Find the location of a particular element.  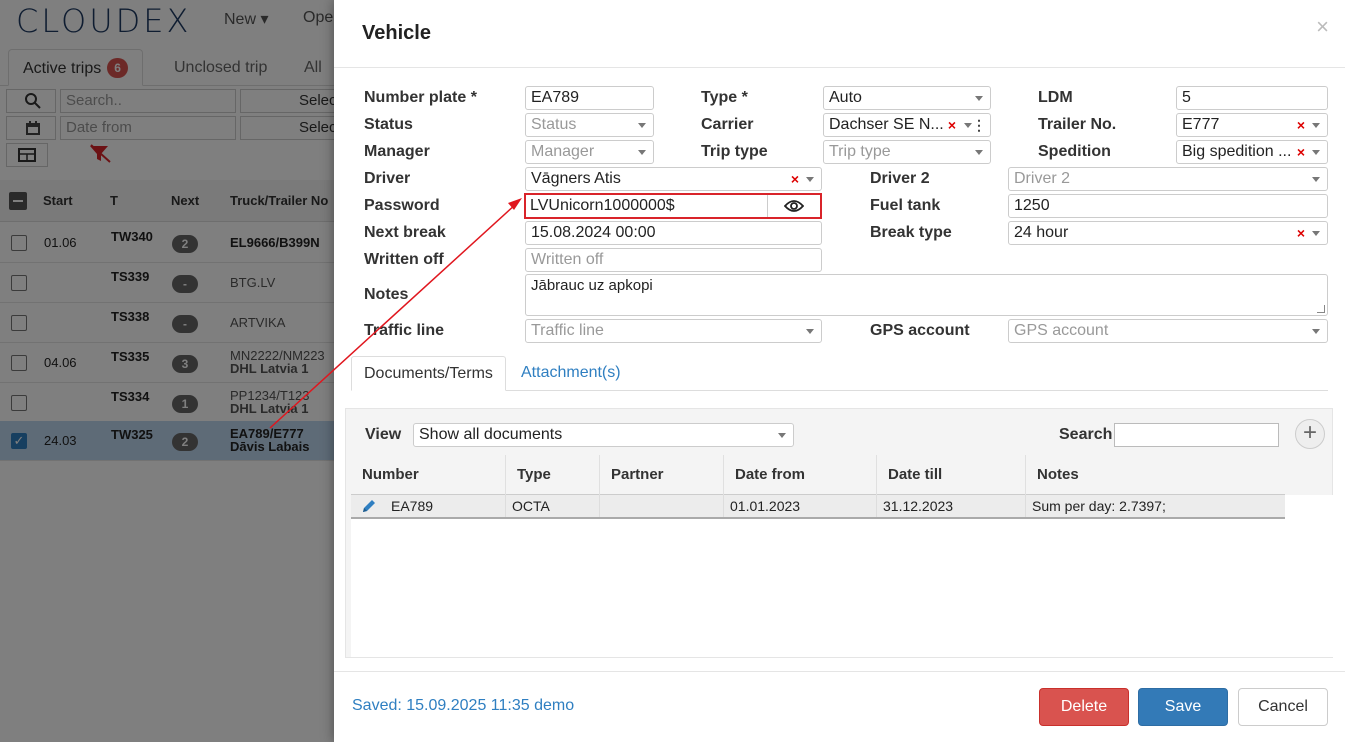

password-divider is located at coordinates (767, 206).